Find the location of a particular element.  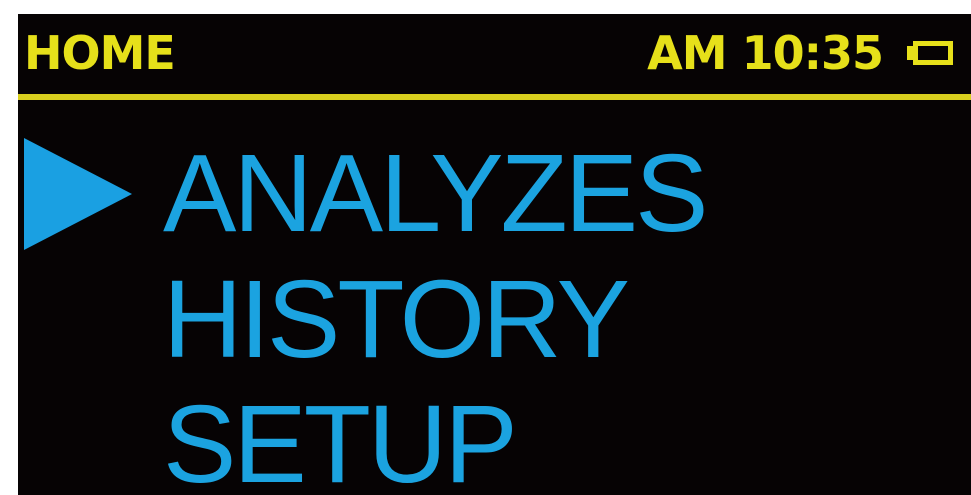

battery-icon is located at coordinates (936, 53).